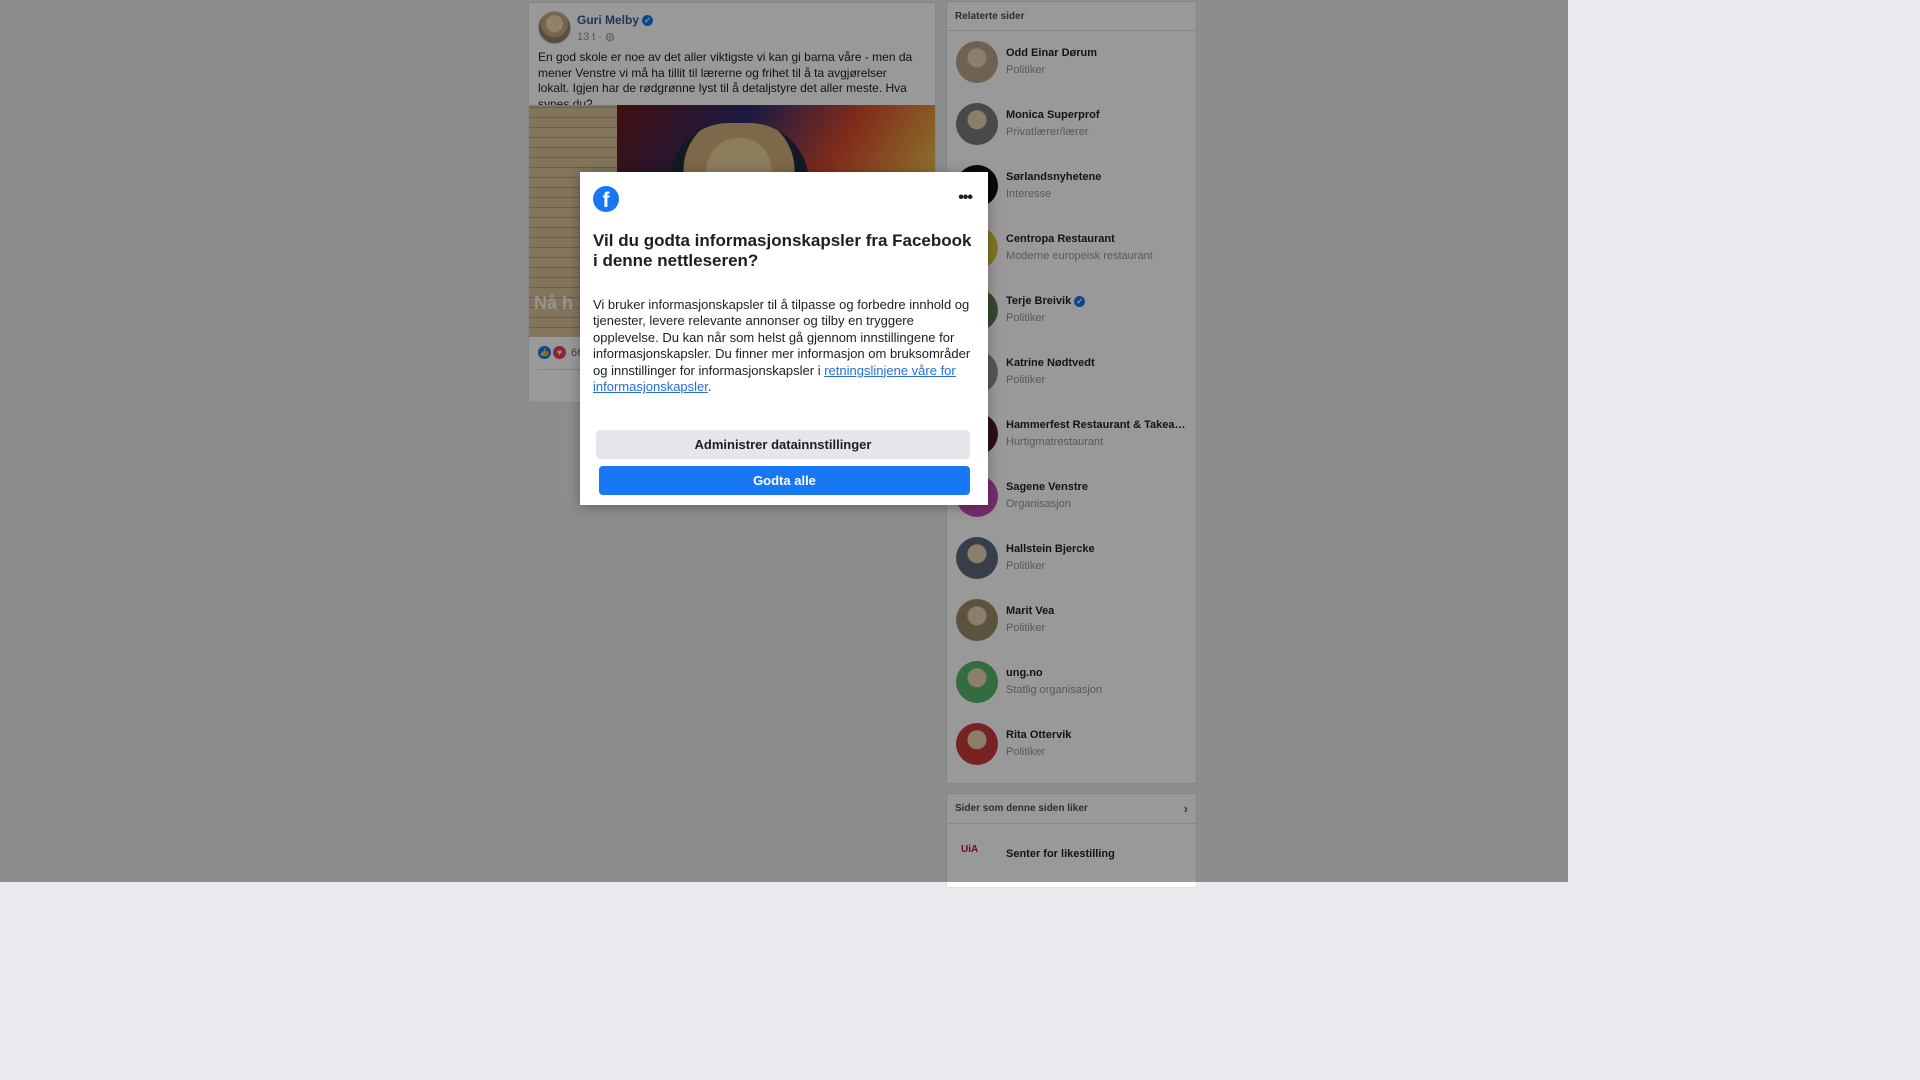 The width and height of the screenshot is (1920, 1080). Describe the element at coordinates (606, 199) in the screenshot. I see `facebook-logo-icon: f` at that location.